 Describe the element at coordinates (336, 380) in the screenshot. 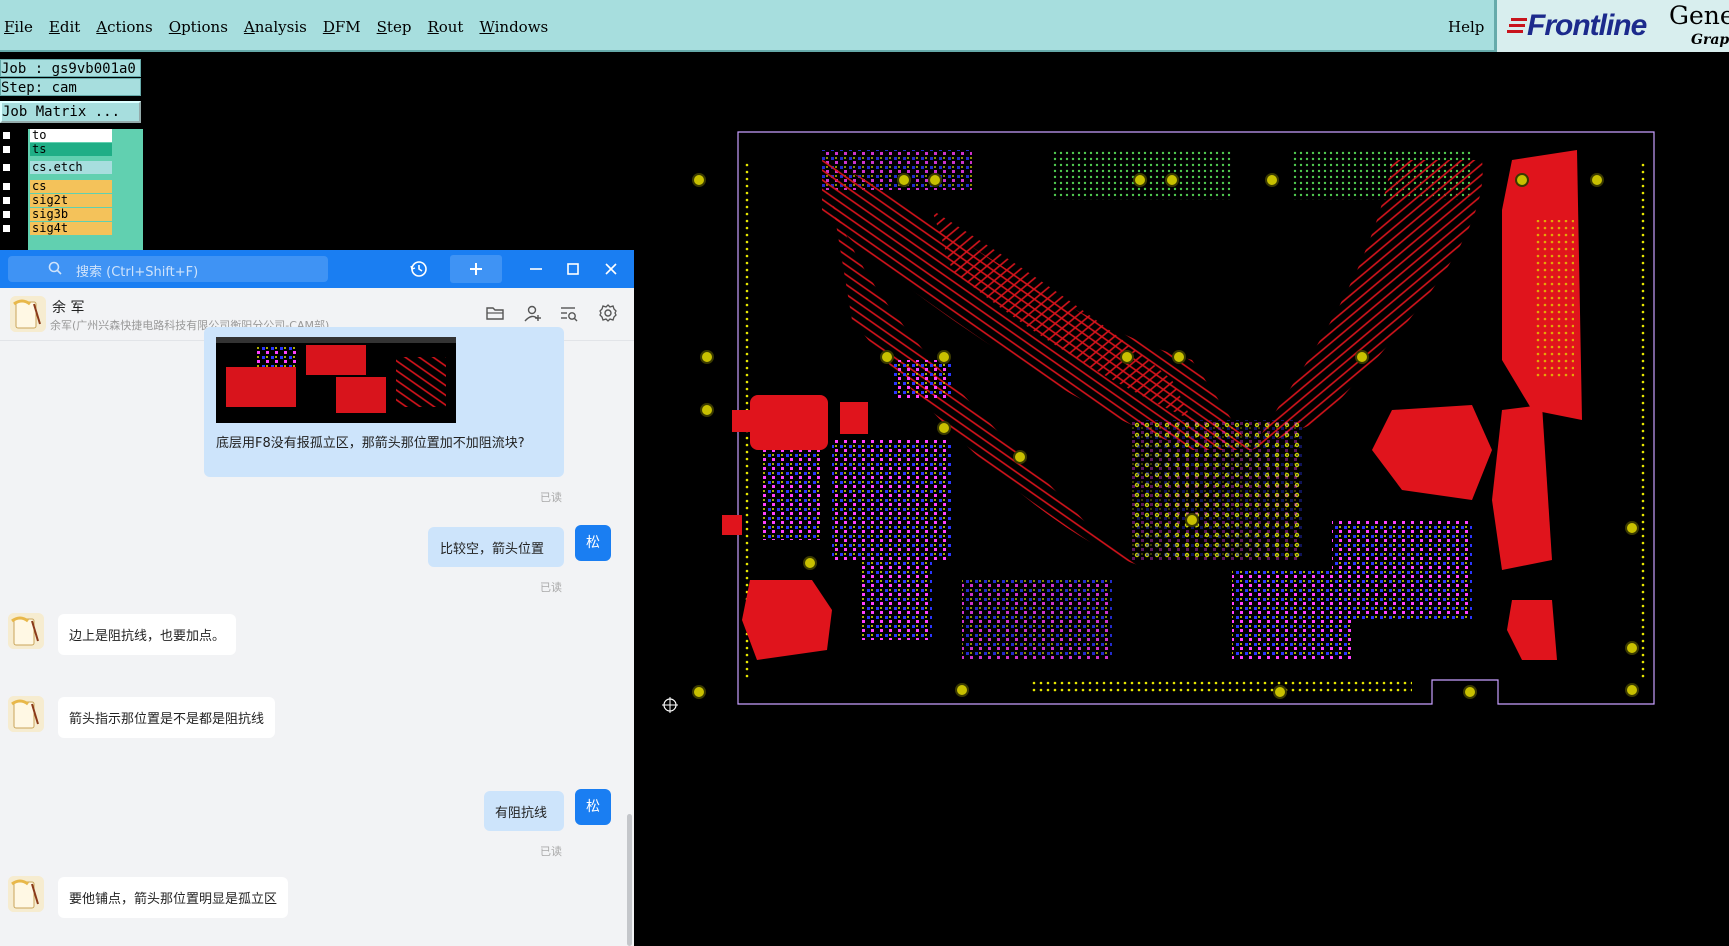

I see `screenshot-thumbnail` at that location.